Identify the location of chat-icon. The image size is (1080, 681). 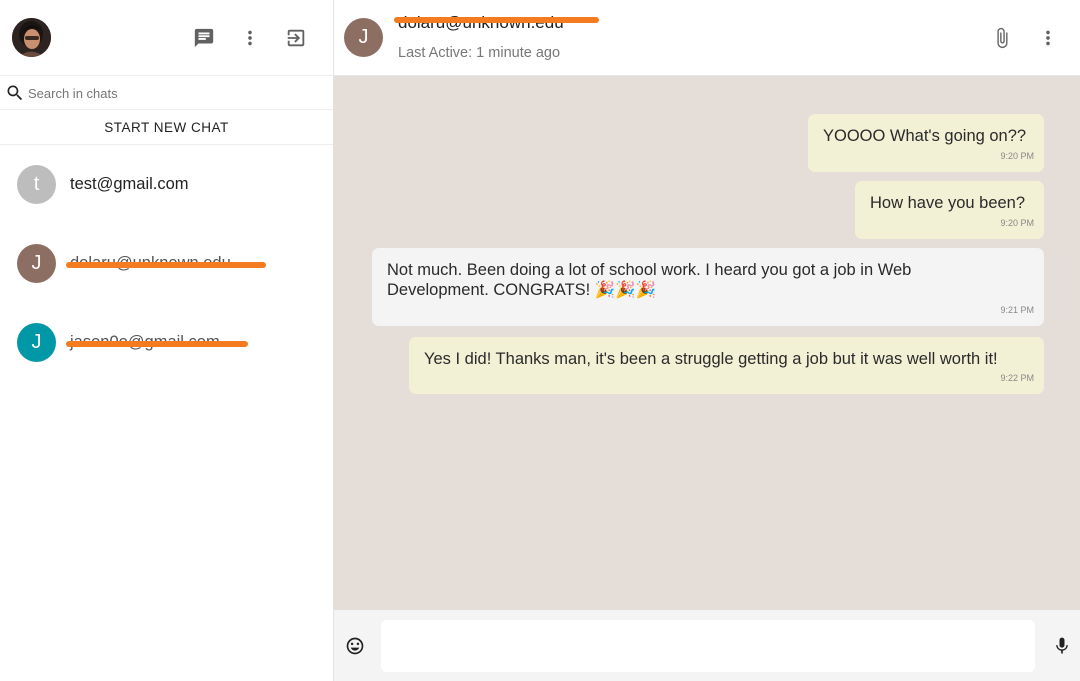
(204, 38).